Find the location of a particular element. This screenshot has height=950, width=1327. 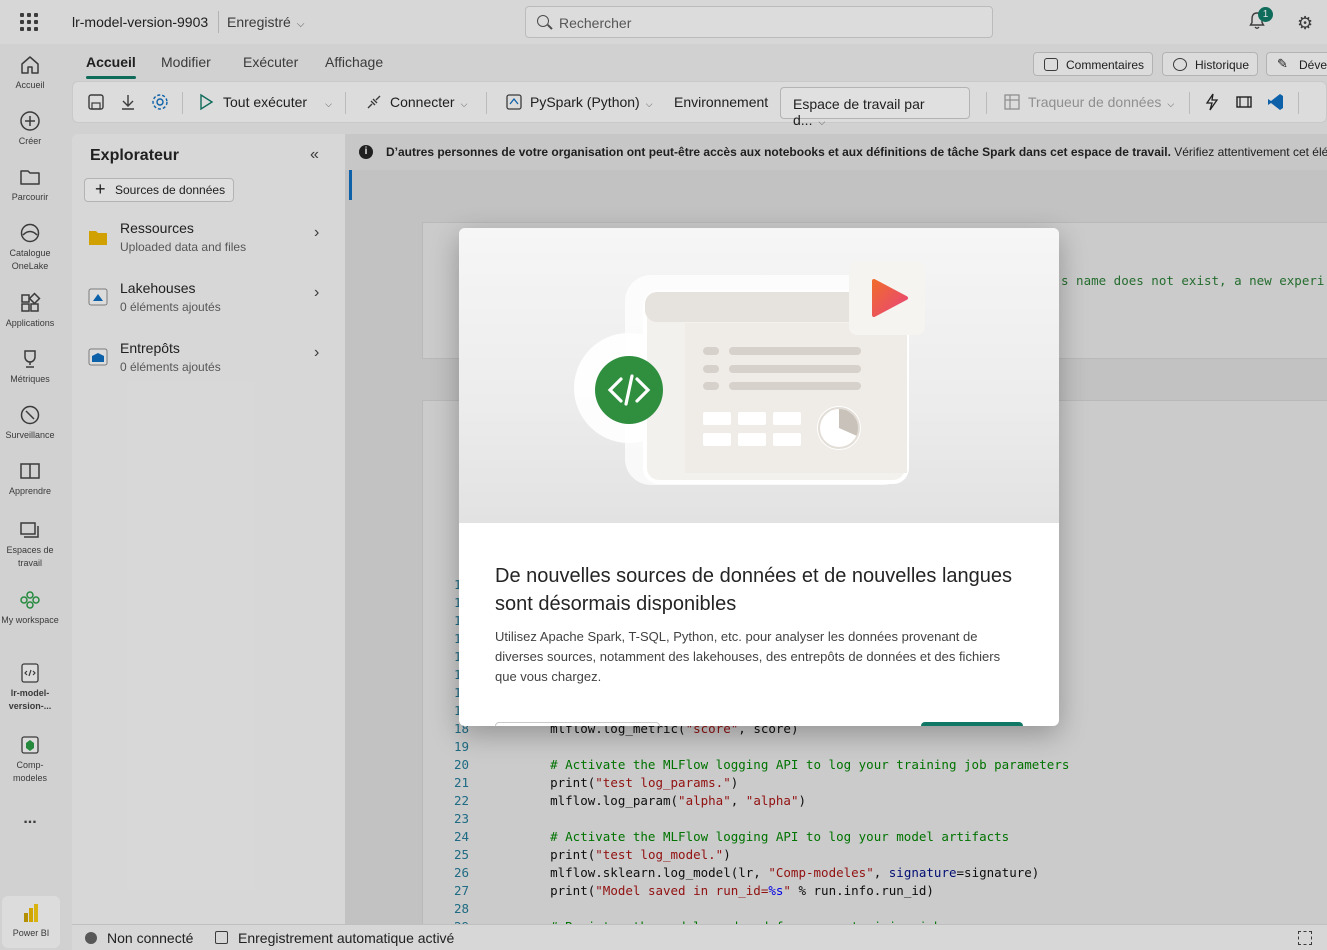

dialog-primary-button is located at coordinates (972, 724).